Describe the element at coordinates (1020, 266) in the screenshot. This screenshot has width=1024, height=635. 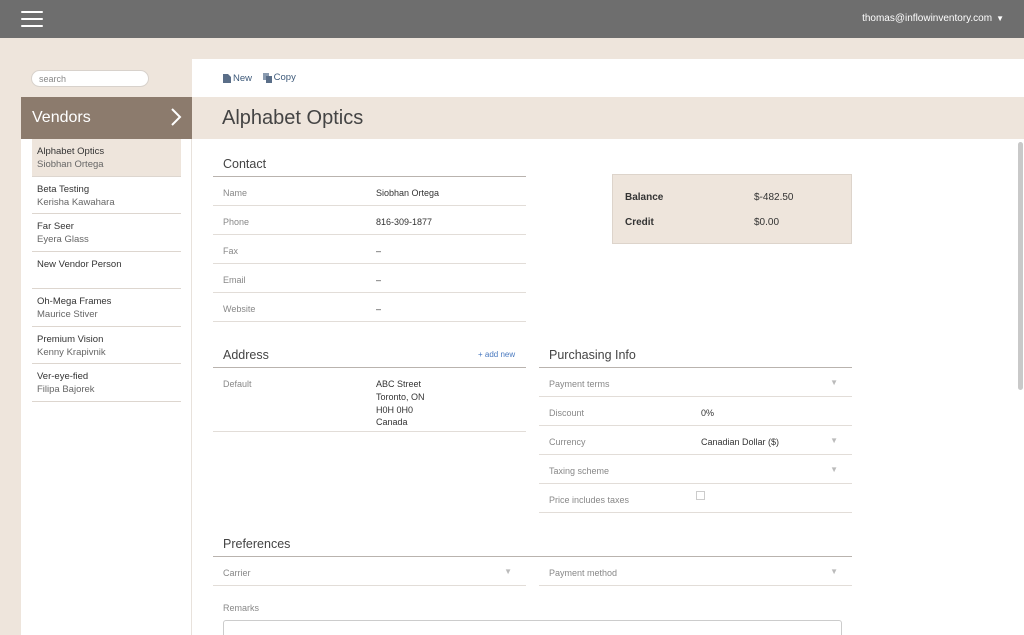
I see `scrollbar` at that location.